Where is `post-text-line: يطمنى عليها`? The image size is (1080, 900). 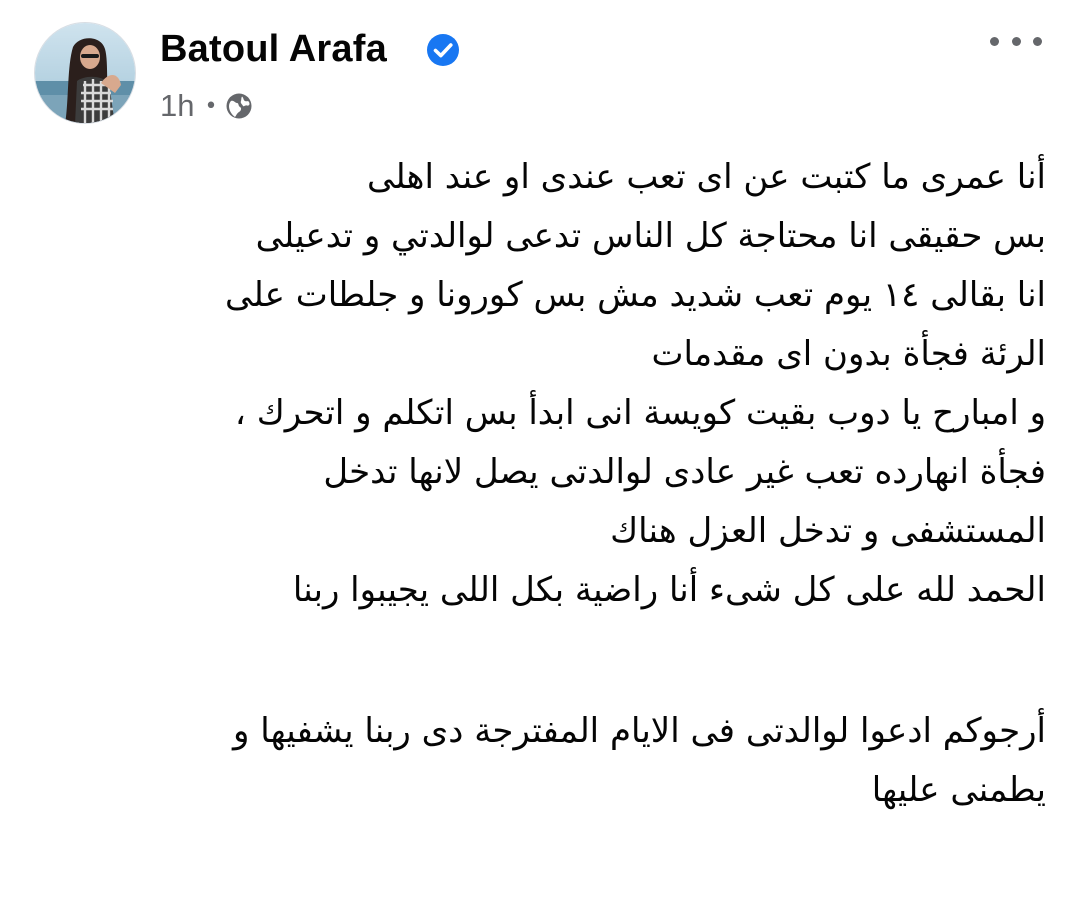
post-text-line: يطمنى عليها is located at coordinates (958, 790).